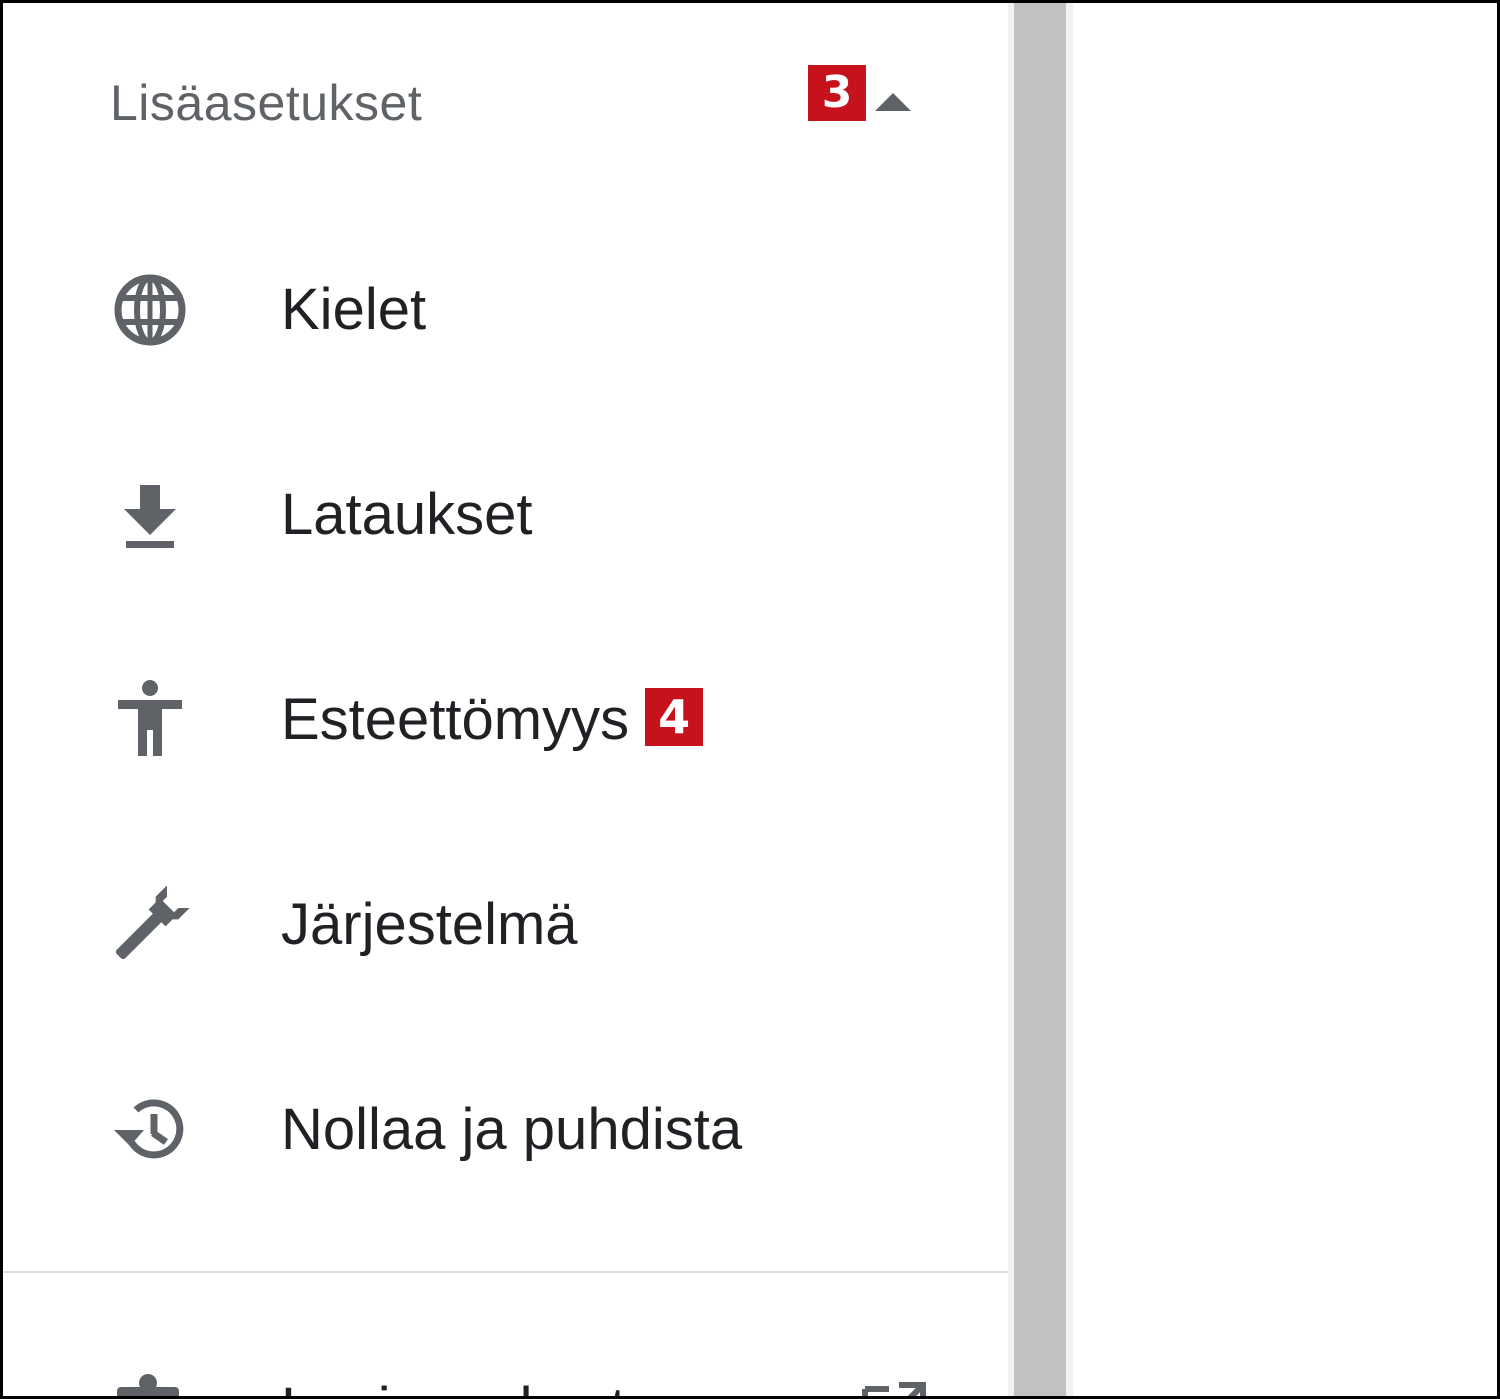 This screenshot has width=1500, height=1399. I want to click on sidebar-item-downloads: Lataukset, so click(505, 513).